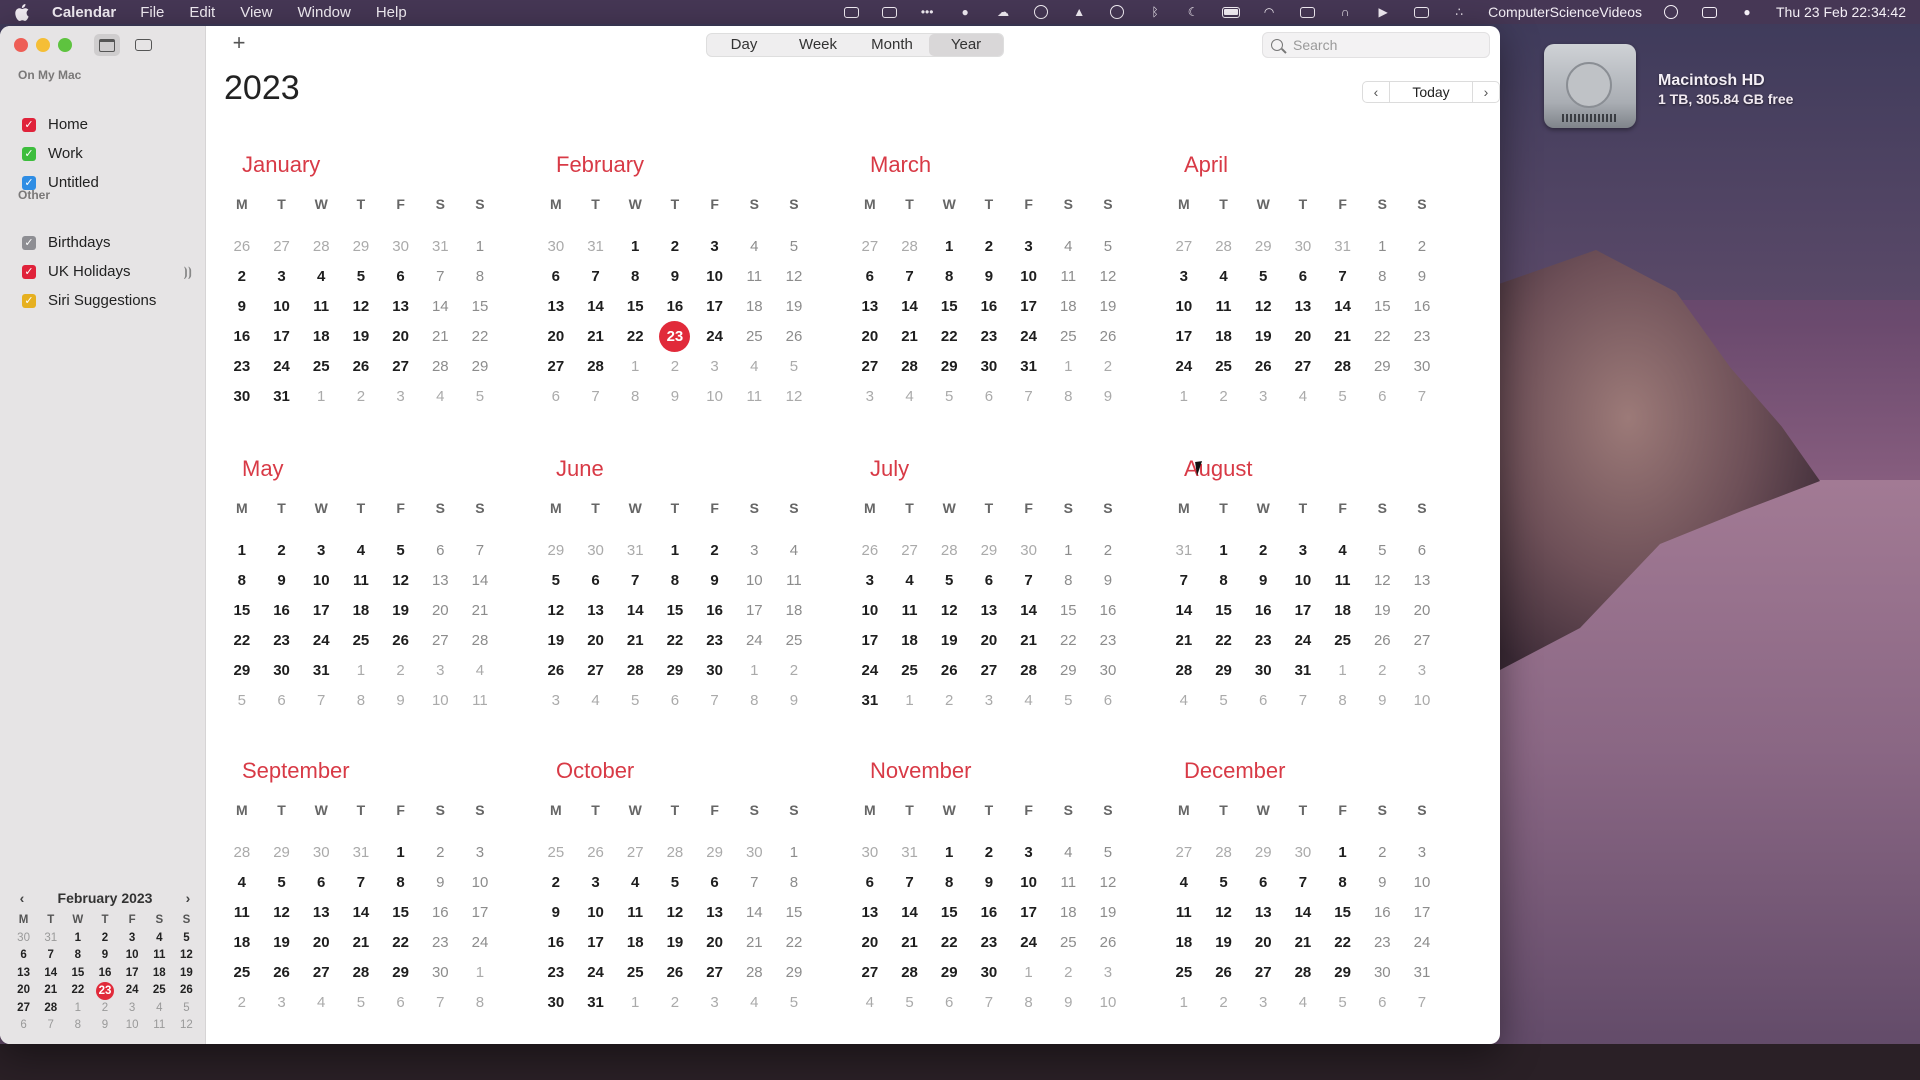 This screenshot has width=1920, height=1080. Describe the element at coordinates (359, 167) in the screenshot. I see `month-name: January` at that location.